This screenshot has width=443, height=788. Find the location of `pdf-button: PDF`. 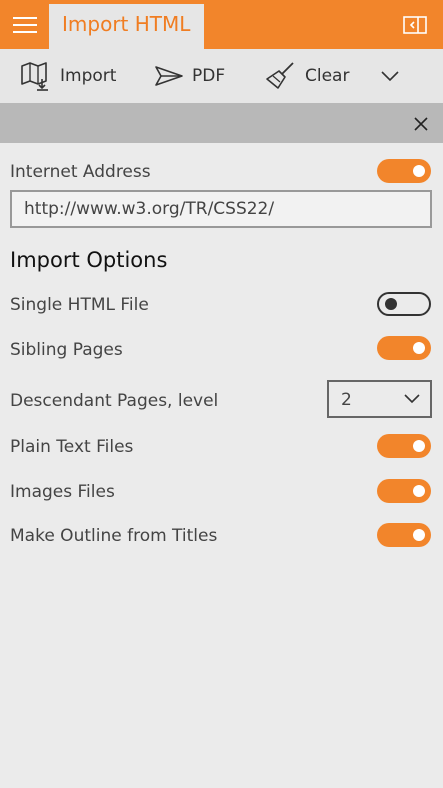

pdf-button: PDF is located at coordinates (189, 76).